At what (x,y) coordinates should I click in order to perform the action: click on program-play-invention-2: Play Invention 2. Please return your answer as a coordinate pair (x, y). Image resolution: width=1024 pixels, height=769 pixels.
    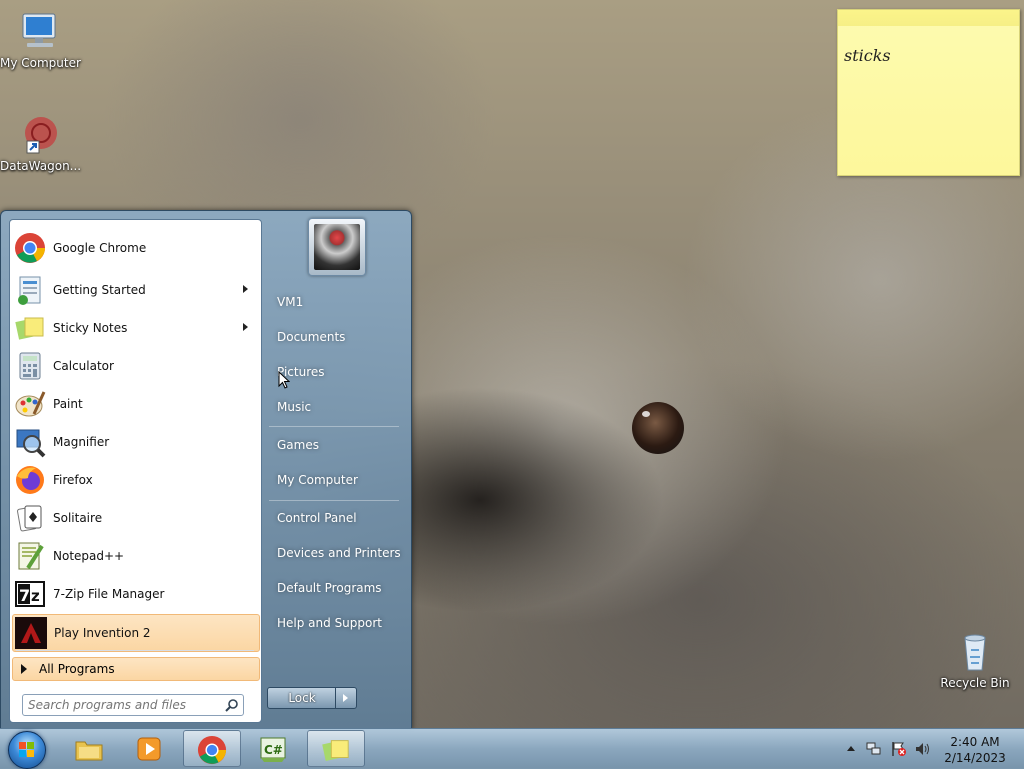
    Looking at the image, I should click on (136, 633).